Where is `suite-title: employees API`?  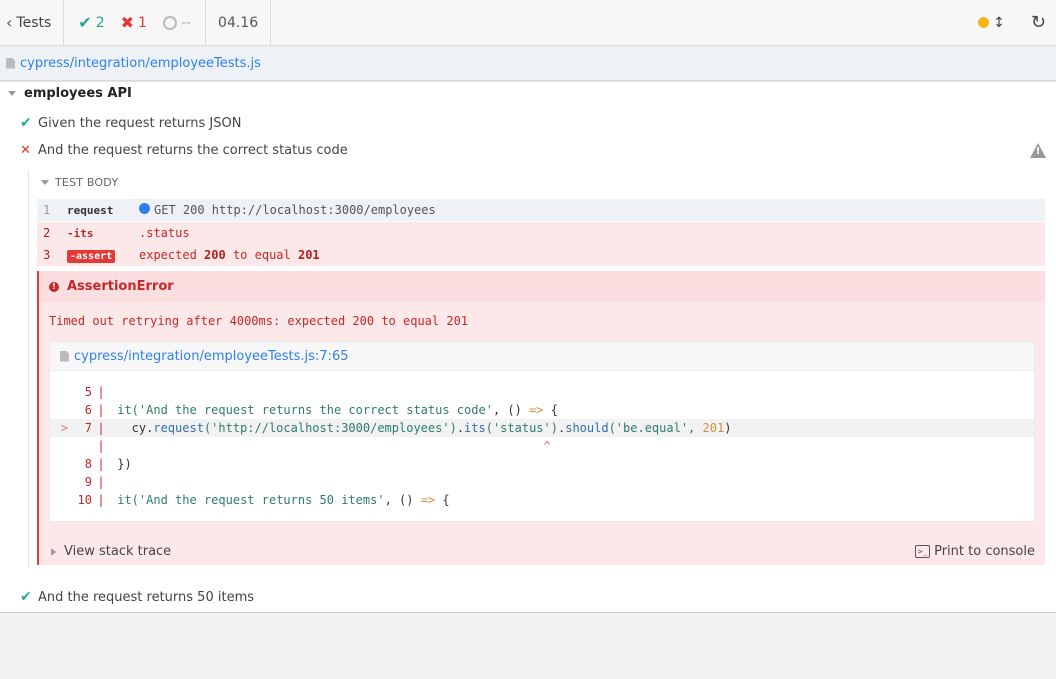 suite-title: employees API is located at coordinates (70, 93).